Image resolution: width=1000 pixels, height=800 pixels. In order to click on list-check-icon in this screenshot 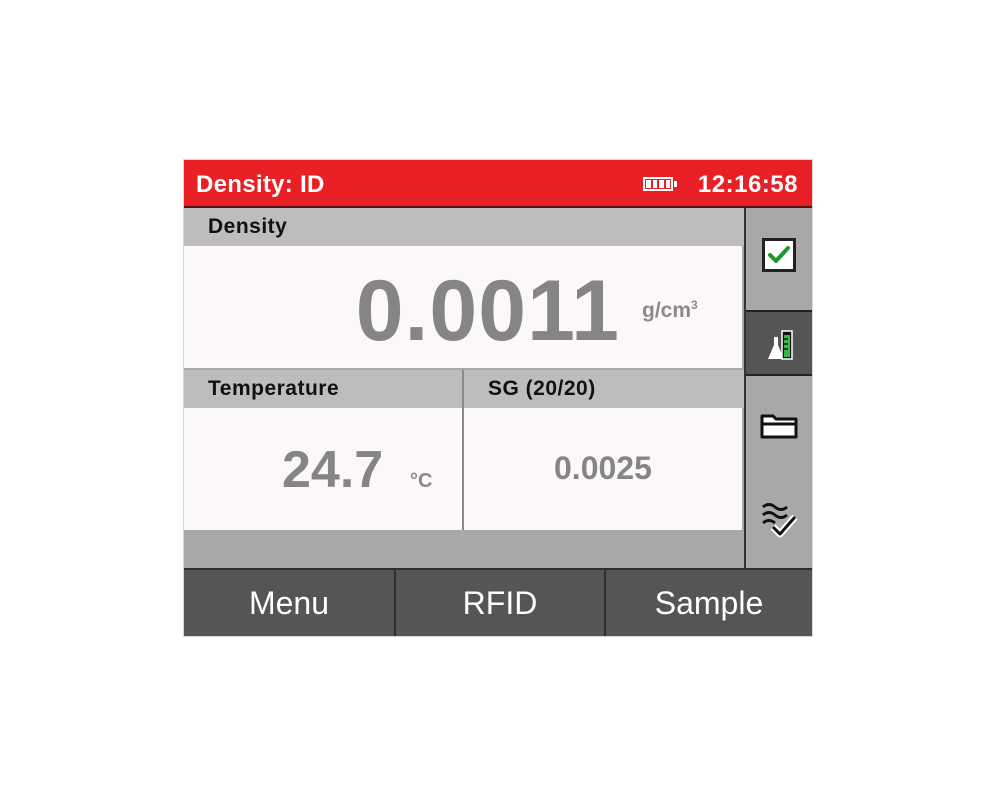, I will do `click(780, 520)`.